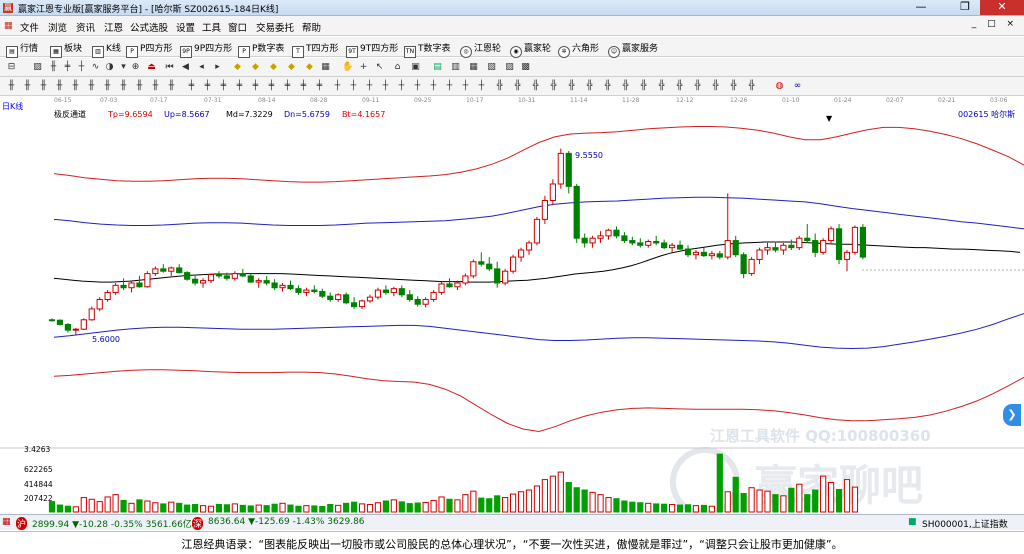 The image size is (1024, 554). What do you see at coordinates (480, 49) in the screenshot?
I see `gann-wheel-button: ◎ 江恩轮` at bounding box center [480, 49].